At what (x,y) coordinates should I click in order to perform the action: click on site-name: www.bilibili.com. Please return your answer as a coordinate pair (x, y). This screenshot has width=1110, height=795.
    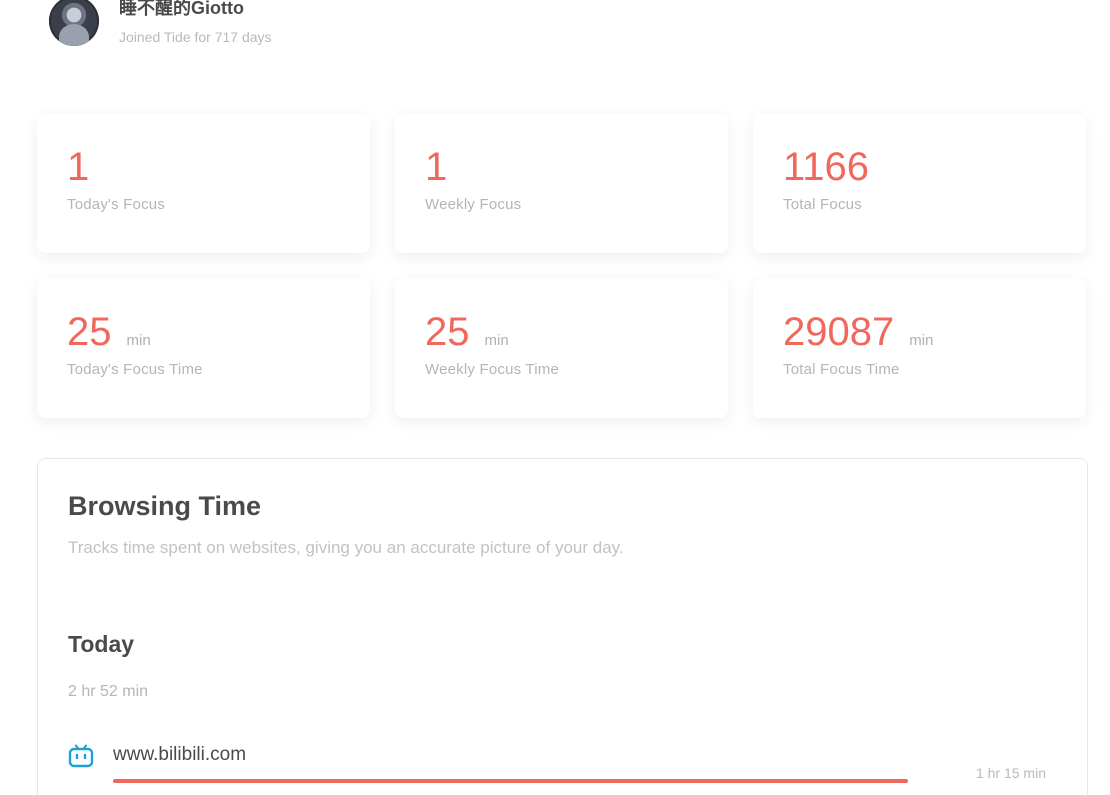
    Looking at the image, I should click on (179, 755).